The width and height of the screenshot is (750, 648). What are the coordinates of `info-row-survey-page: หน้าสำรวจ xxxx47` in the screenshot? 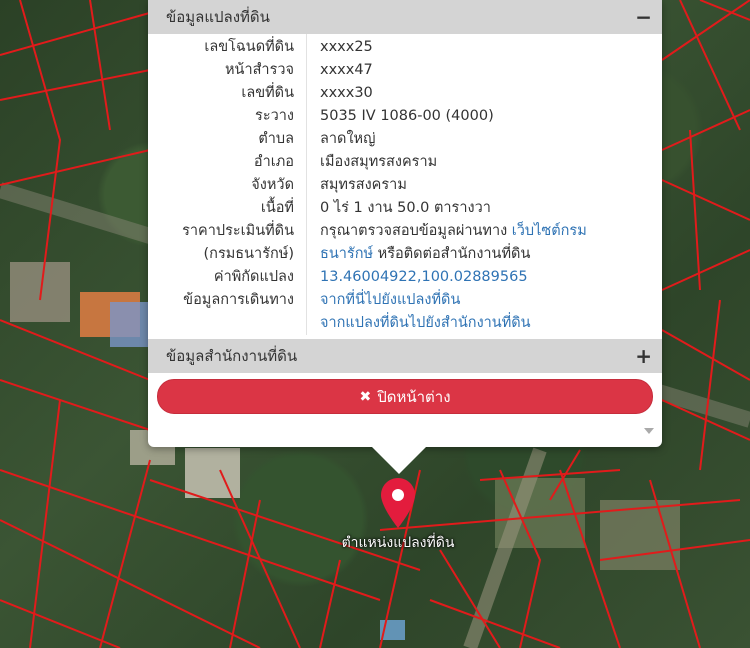 It's located at (405, 70).